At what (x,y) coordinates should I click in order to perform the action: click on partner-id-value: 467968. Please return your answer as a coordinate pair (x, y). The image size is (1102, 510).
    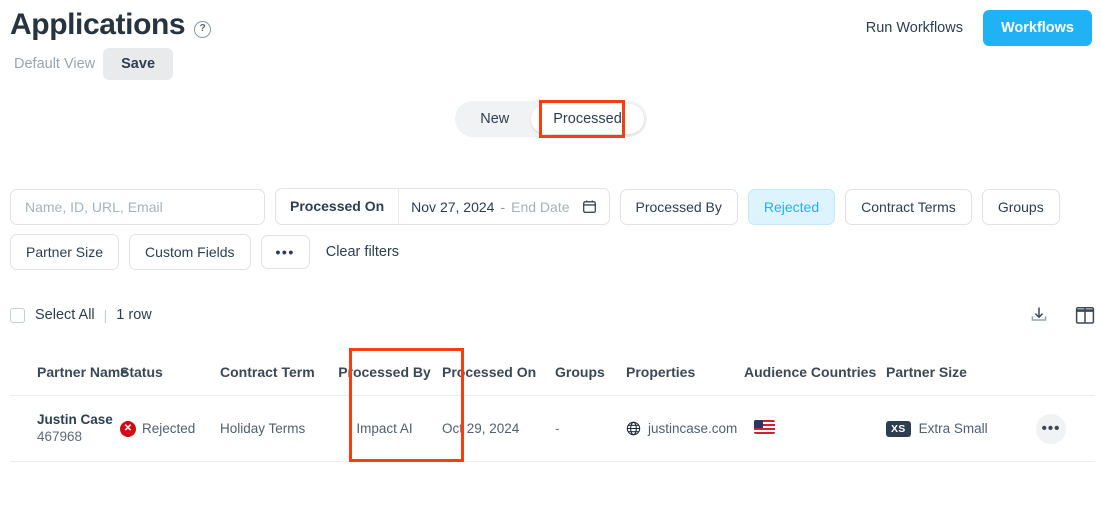
    Looking at the image, I should click on (60, 436).